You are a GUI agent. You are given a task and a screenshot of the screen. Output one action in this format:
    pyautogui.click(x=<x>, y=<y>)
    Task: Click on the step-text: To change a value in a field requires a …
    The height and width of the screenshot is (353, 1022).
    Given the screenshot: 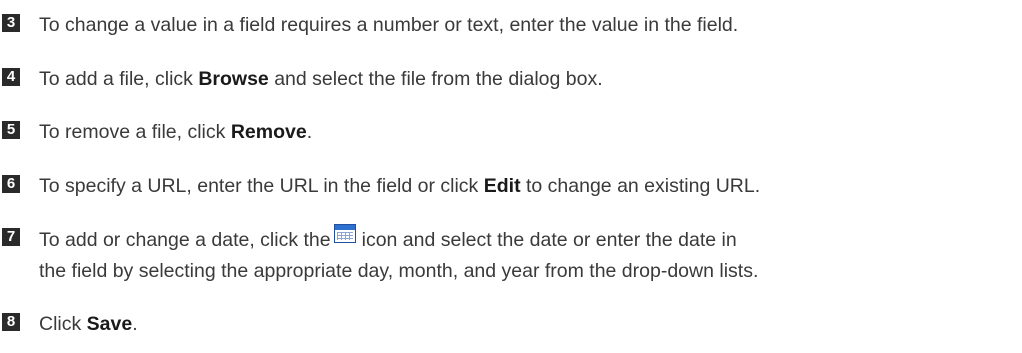 What is the action you would take?
    pyautogui.click(x=388, y=25)
    